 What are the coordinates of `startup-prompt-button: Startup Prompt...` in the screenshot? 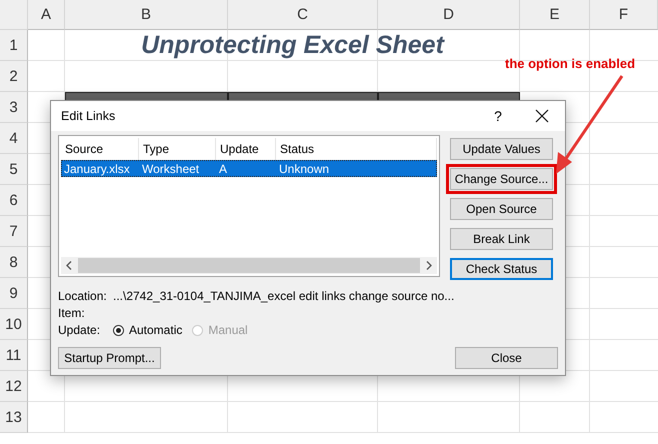 It's located at (109, 358).